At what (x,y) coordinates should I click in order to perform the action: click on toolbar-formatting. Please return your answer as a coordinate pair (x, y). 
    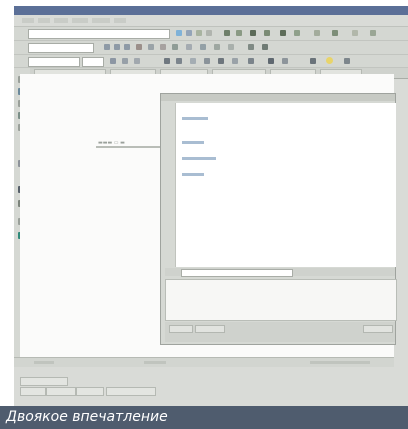
    Looking at the image, I should click on (211, 48).